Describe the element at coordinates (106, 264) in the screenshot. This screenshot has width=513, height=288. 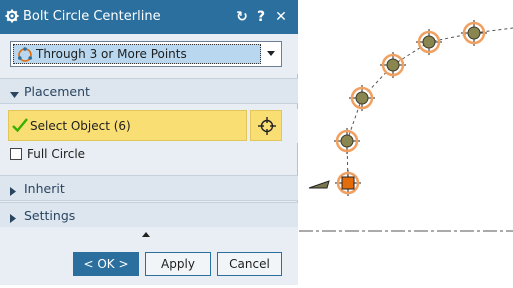
I see `ok-button: < OK >` at that location.